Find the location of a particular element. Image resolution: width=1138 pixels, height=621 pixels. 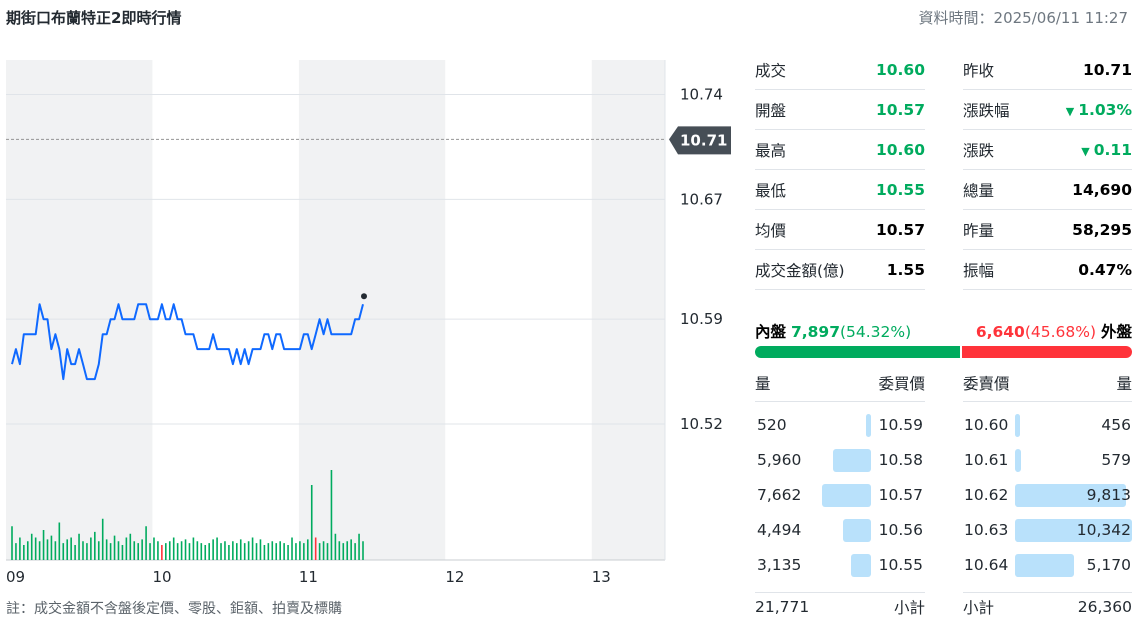

stat-row: 最低 10.55 is located at coordinates (840, 190).